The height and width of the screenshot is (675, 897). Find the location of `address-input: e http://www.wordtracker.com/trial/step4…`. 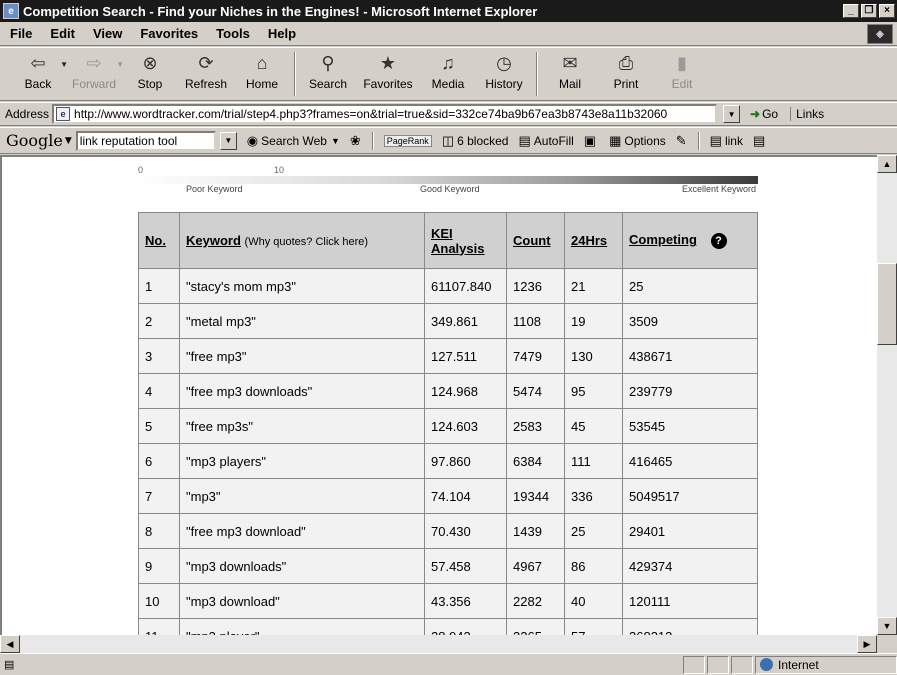

address-input: e http://www.wordtracker.com/trial/step4… is located at coordinates (385, 114).